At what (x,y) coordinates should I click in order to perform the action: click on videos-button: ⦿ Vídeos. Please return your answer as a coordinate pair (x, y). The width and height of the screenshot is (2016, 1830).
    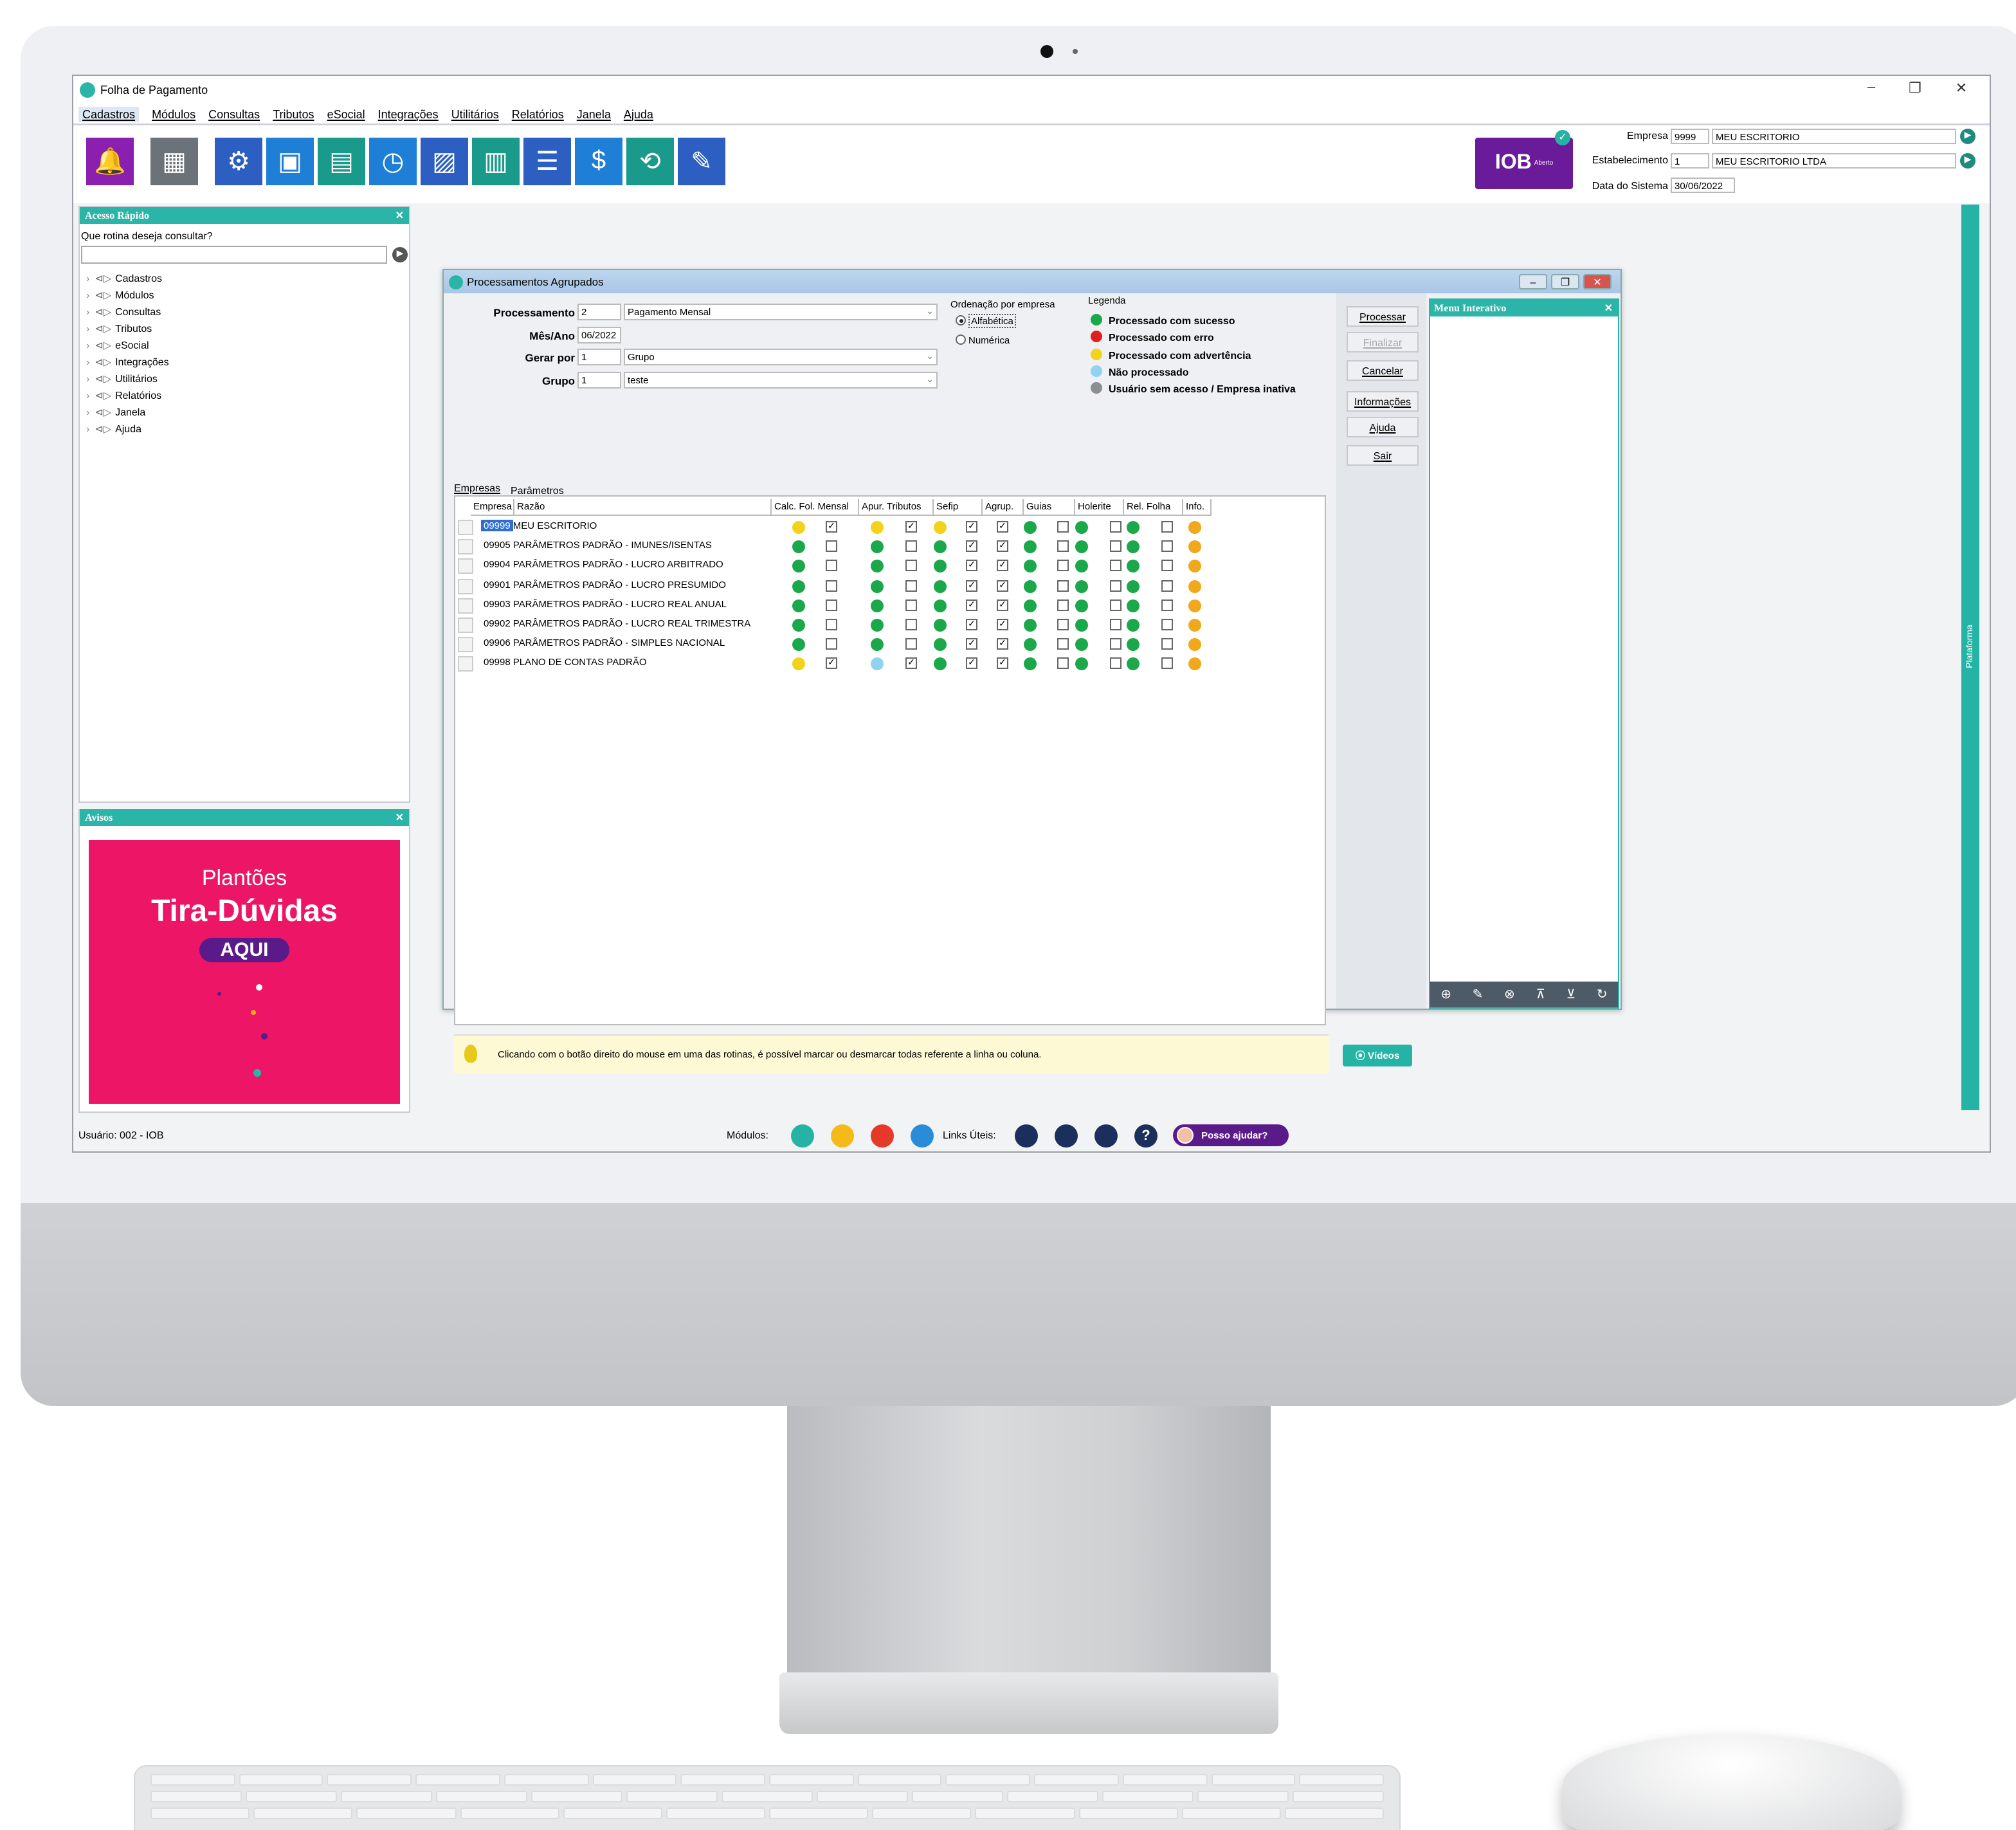
    Looking at the image, I should click on (1377, 1056).